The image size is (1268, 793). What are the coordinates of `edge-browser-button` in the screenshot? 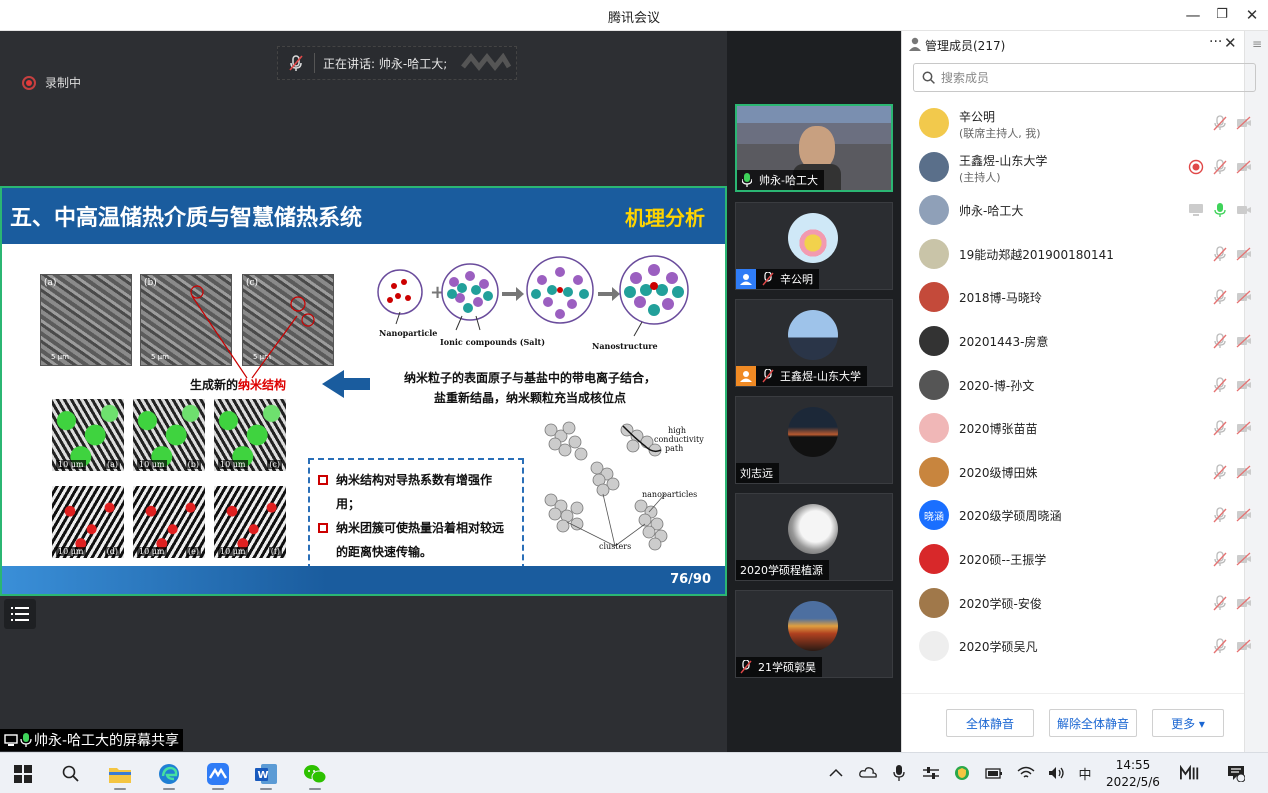 It's located at (169, 774).